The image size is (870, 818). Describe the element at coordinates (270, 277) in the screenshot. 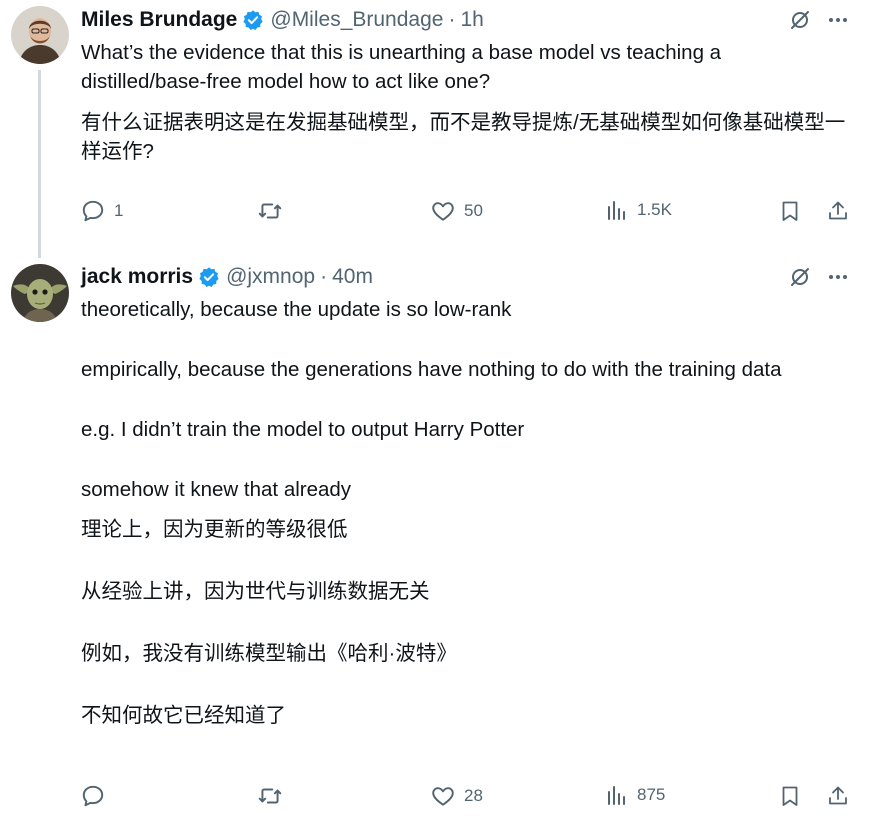

I see `author-handle: @jxmnop` at that location.